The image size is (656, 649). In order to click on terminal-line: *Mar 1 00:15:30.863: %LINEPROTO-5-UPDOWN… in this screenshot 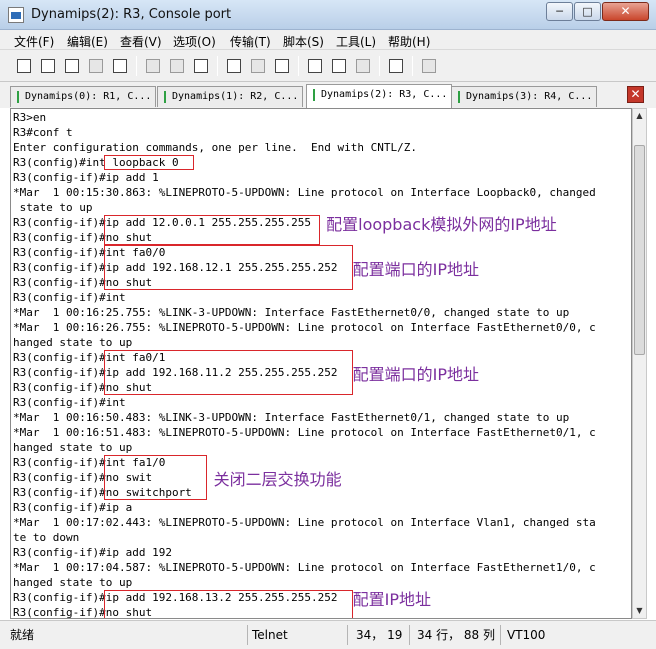, I will do `click(304, 192)`.